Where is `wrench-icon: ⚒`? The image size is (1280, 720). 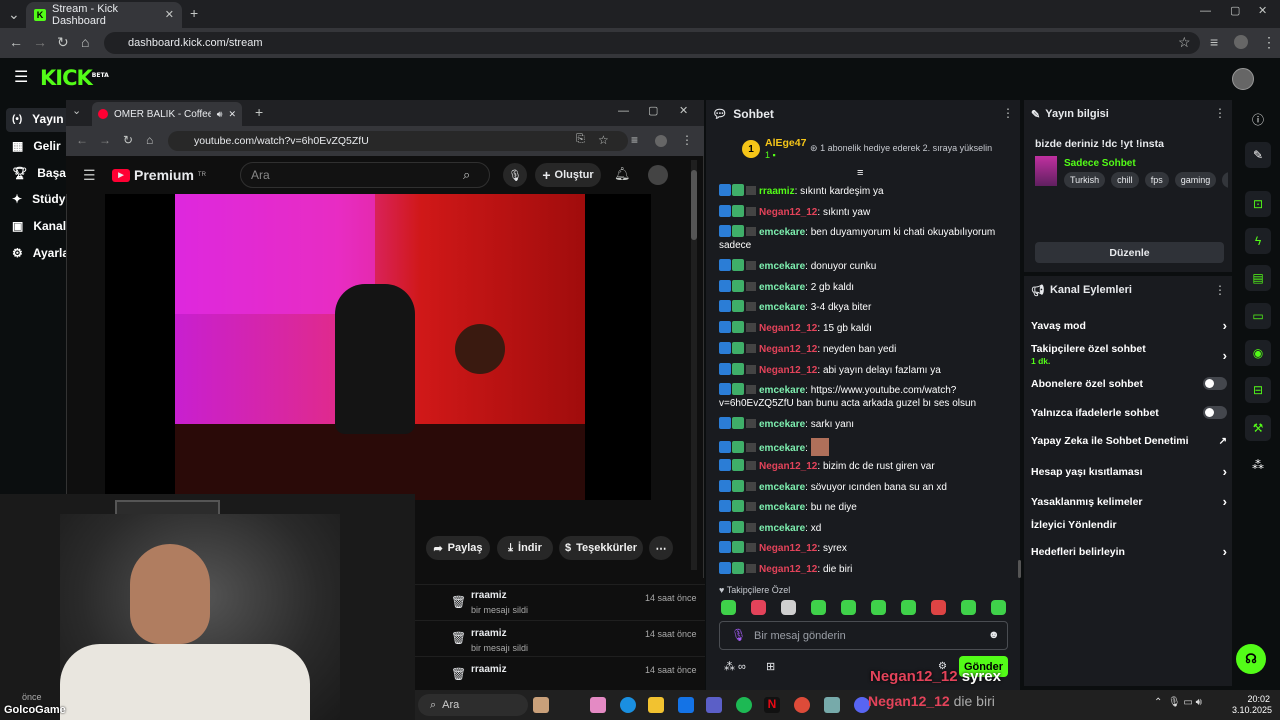
wrench-icon: ⚒ is located at coordinates (1258, 428).